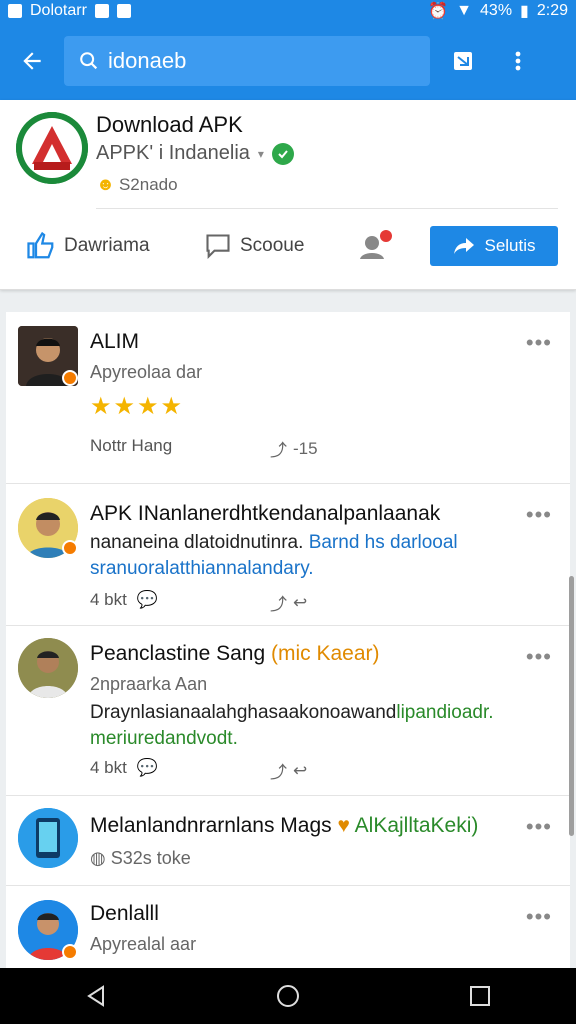 The height and width of the screenshot is (1024, 576). I want to click on post-footer-text: Nottr Hang, so click(131, 445).